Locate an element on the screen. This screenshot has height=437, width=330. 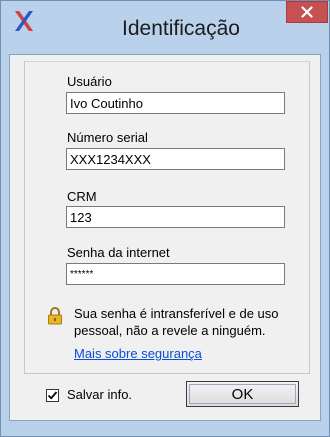
security-notice-line-1: Sua senha é intransferível e de uso is located at coordinates (176, 313).